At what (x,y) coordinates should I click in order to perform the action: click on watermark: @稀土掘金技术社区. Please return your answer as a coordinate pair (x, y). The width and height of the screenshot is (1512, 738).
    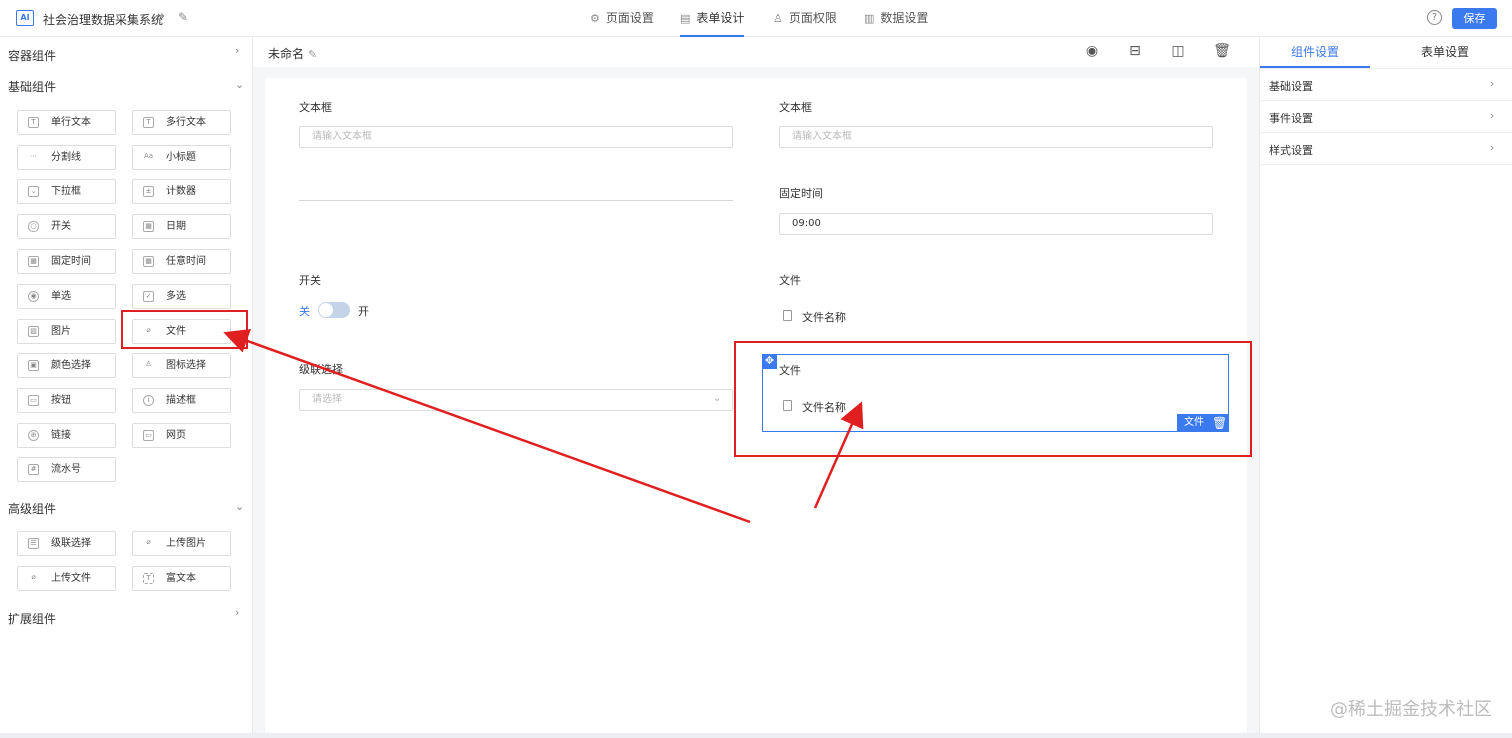
    Looking at the image, I should click on (1411, 709).